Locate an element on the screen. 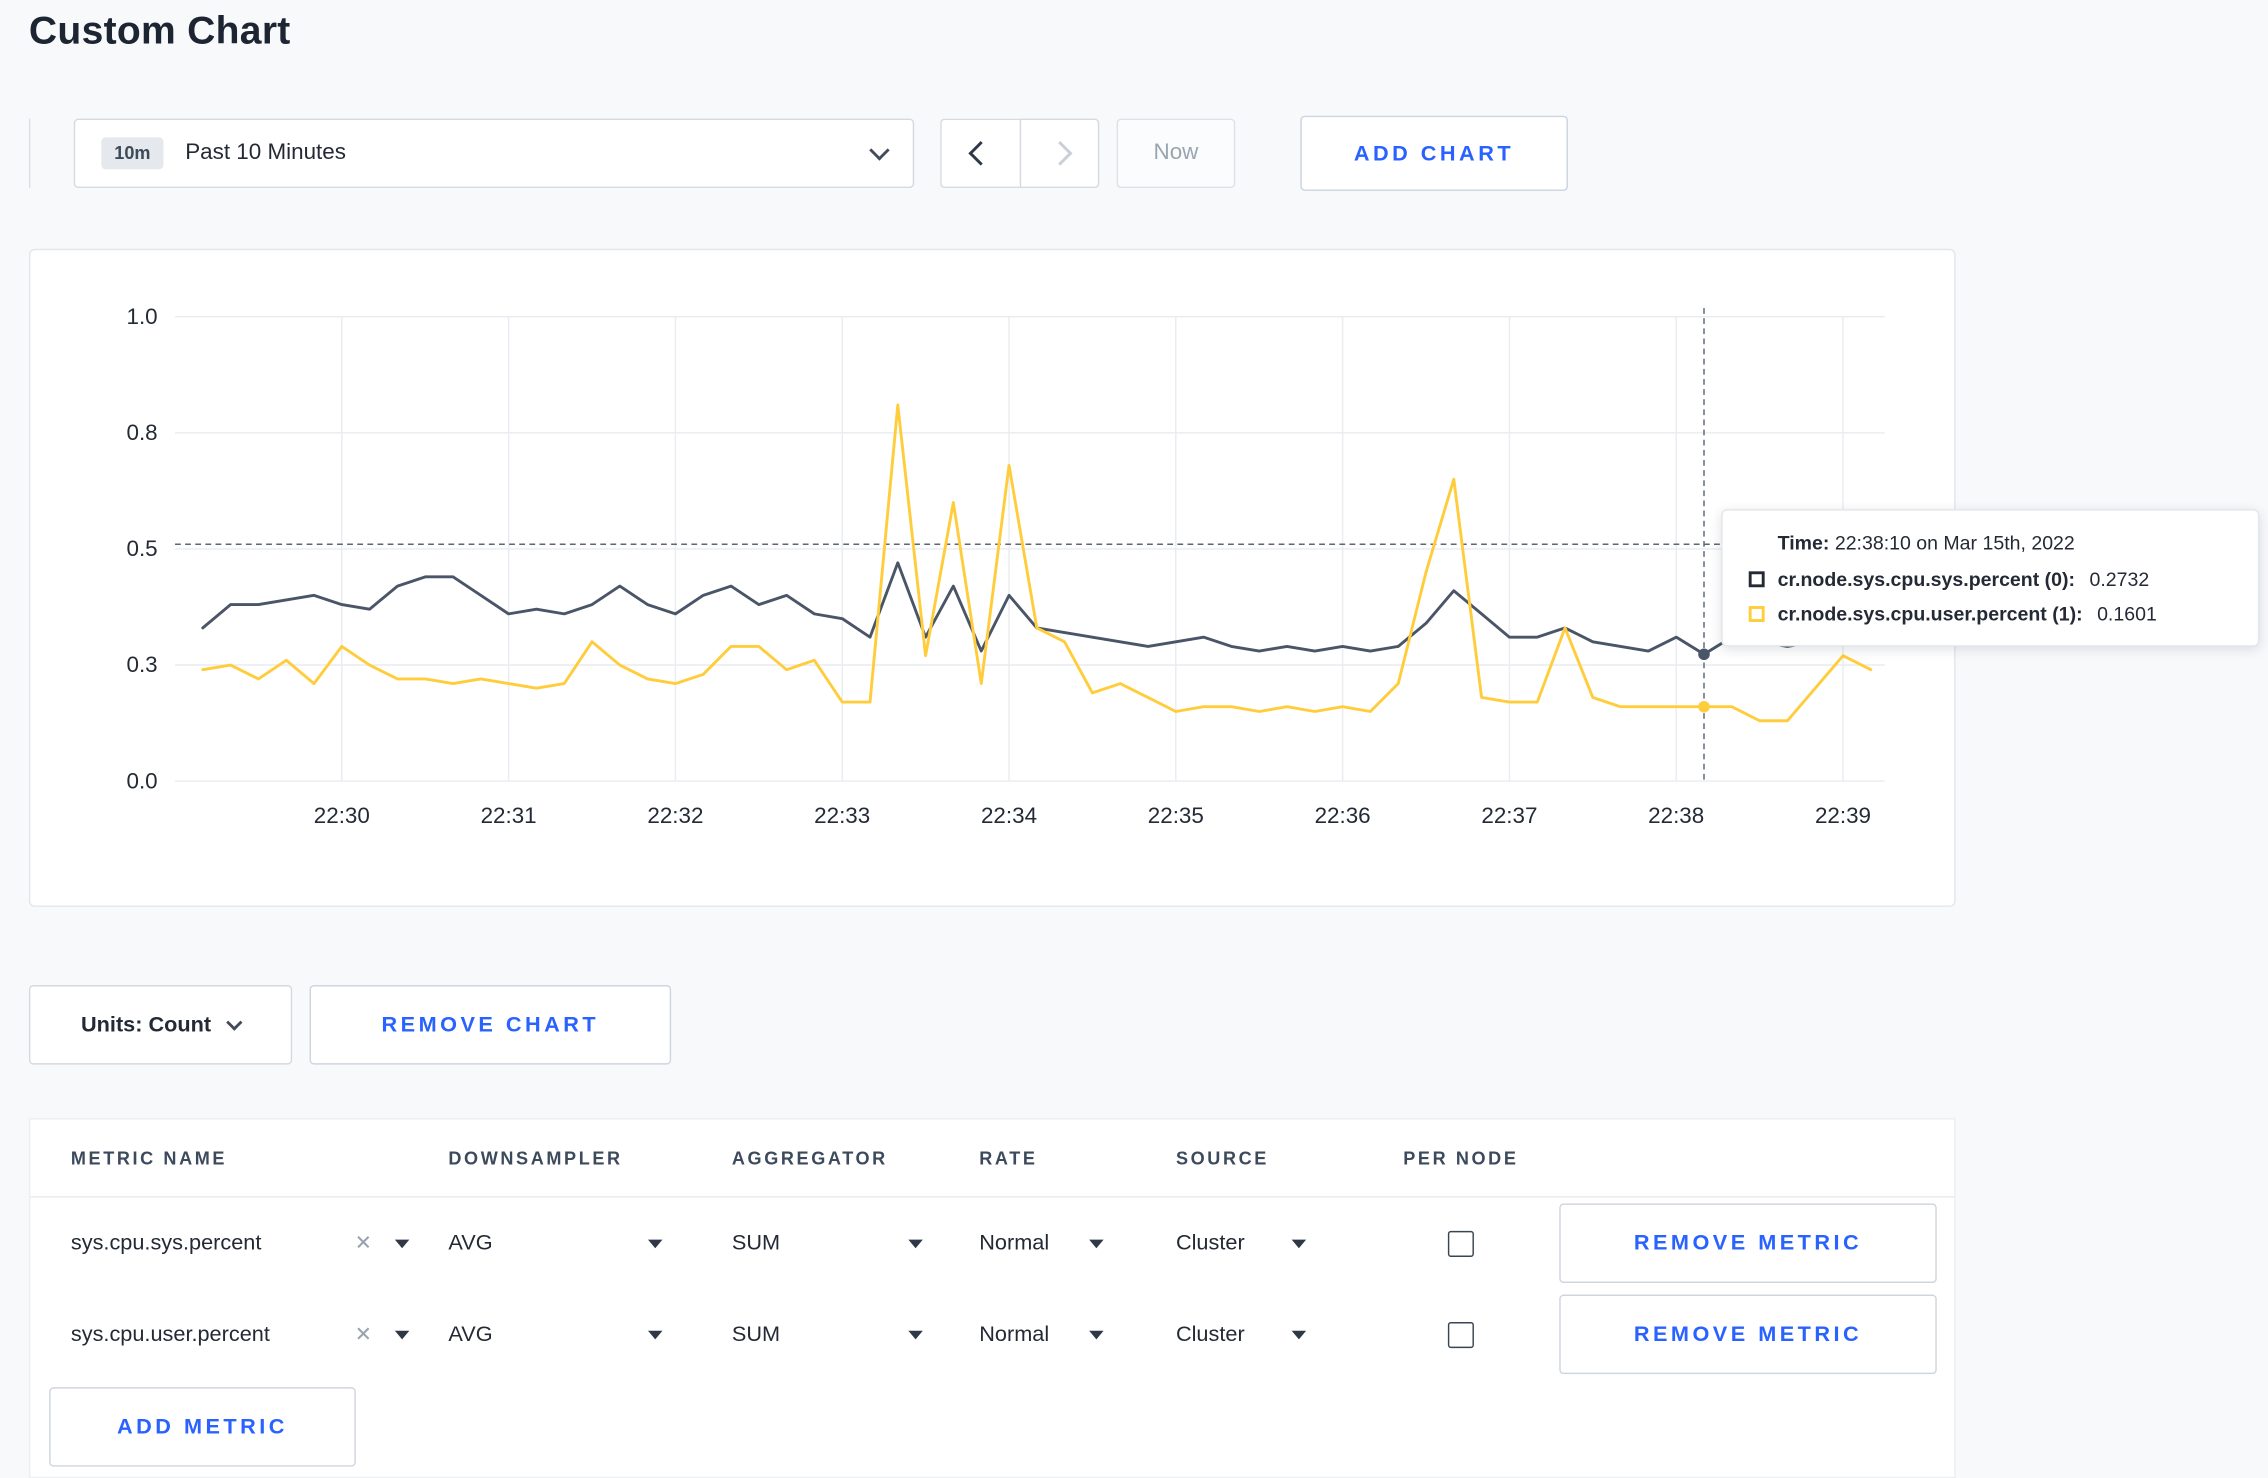  metric-name: sys.cpu.sys.percent is located at coordinates (166, 1243).